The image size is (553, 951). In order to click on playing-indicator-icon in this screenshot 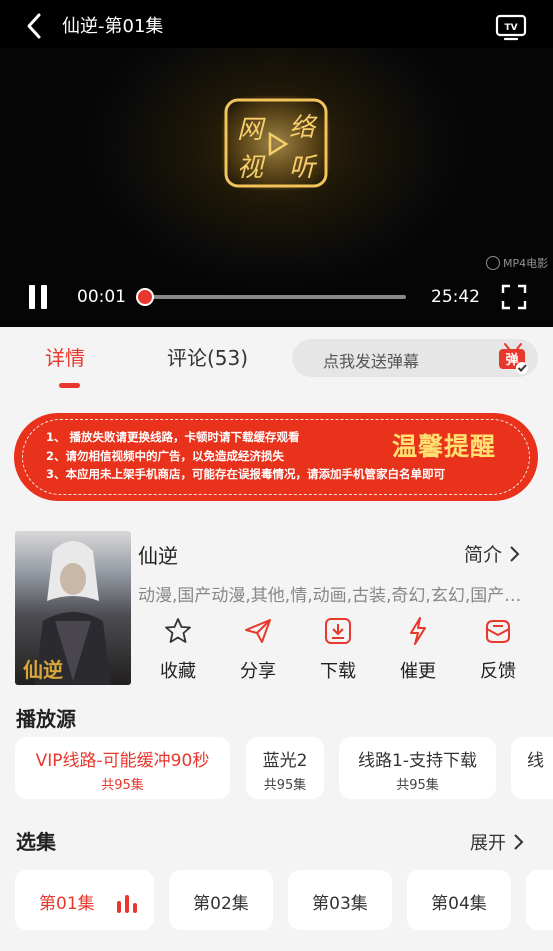, I will do `click(129, 904)`.